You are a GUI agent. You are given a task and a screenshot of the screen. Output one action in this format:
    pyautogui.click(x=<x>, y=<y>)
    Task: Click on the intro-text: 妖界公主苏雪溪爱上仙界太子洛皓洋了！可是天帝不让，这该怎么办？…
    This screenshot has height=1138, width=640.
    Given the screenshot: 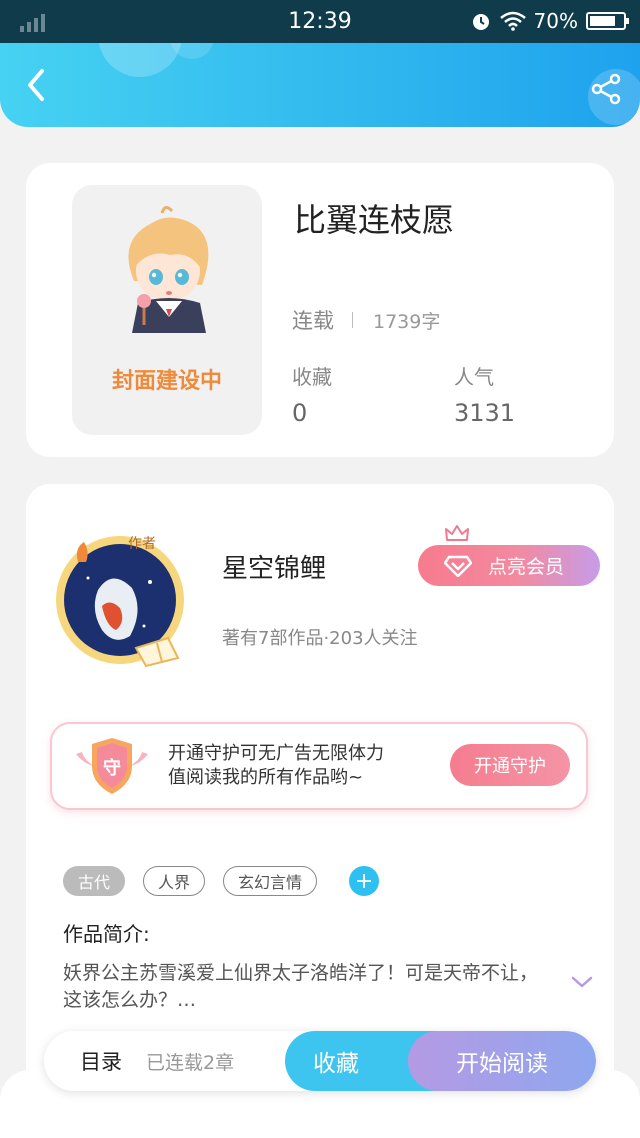 What is the action you would take?
    pyautogui.click(x=301, y=986)
    